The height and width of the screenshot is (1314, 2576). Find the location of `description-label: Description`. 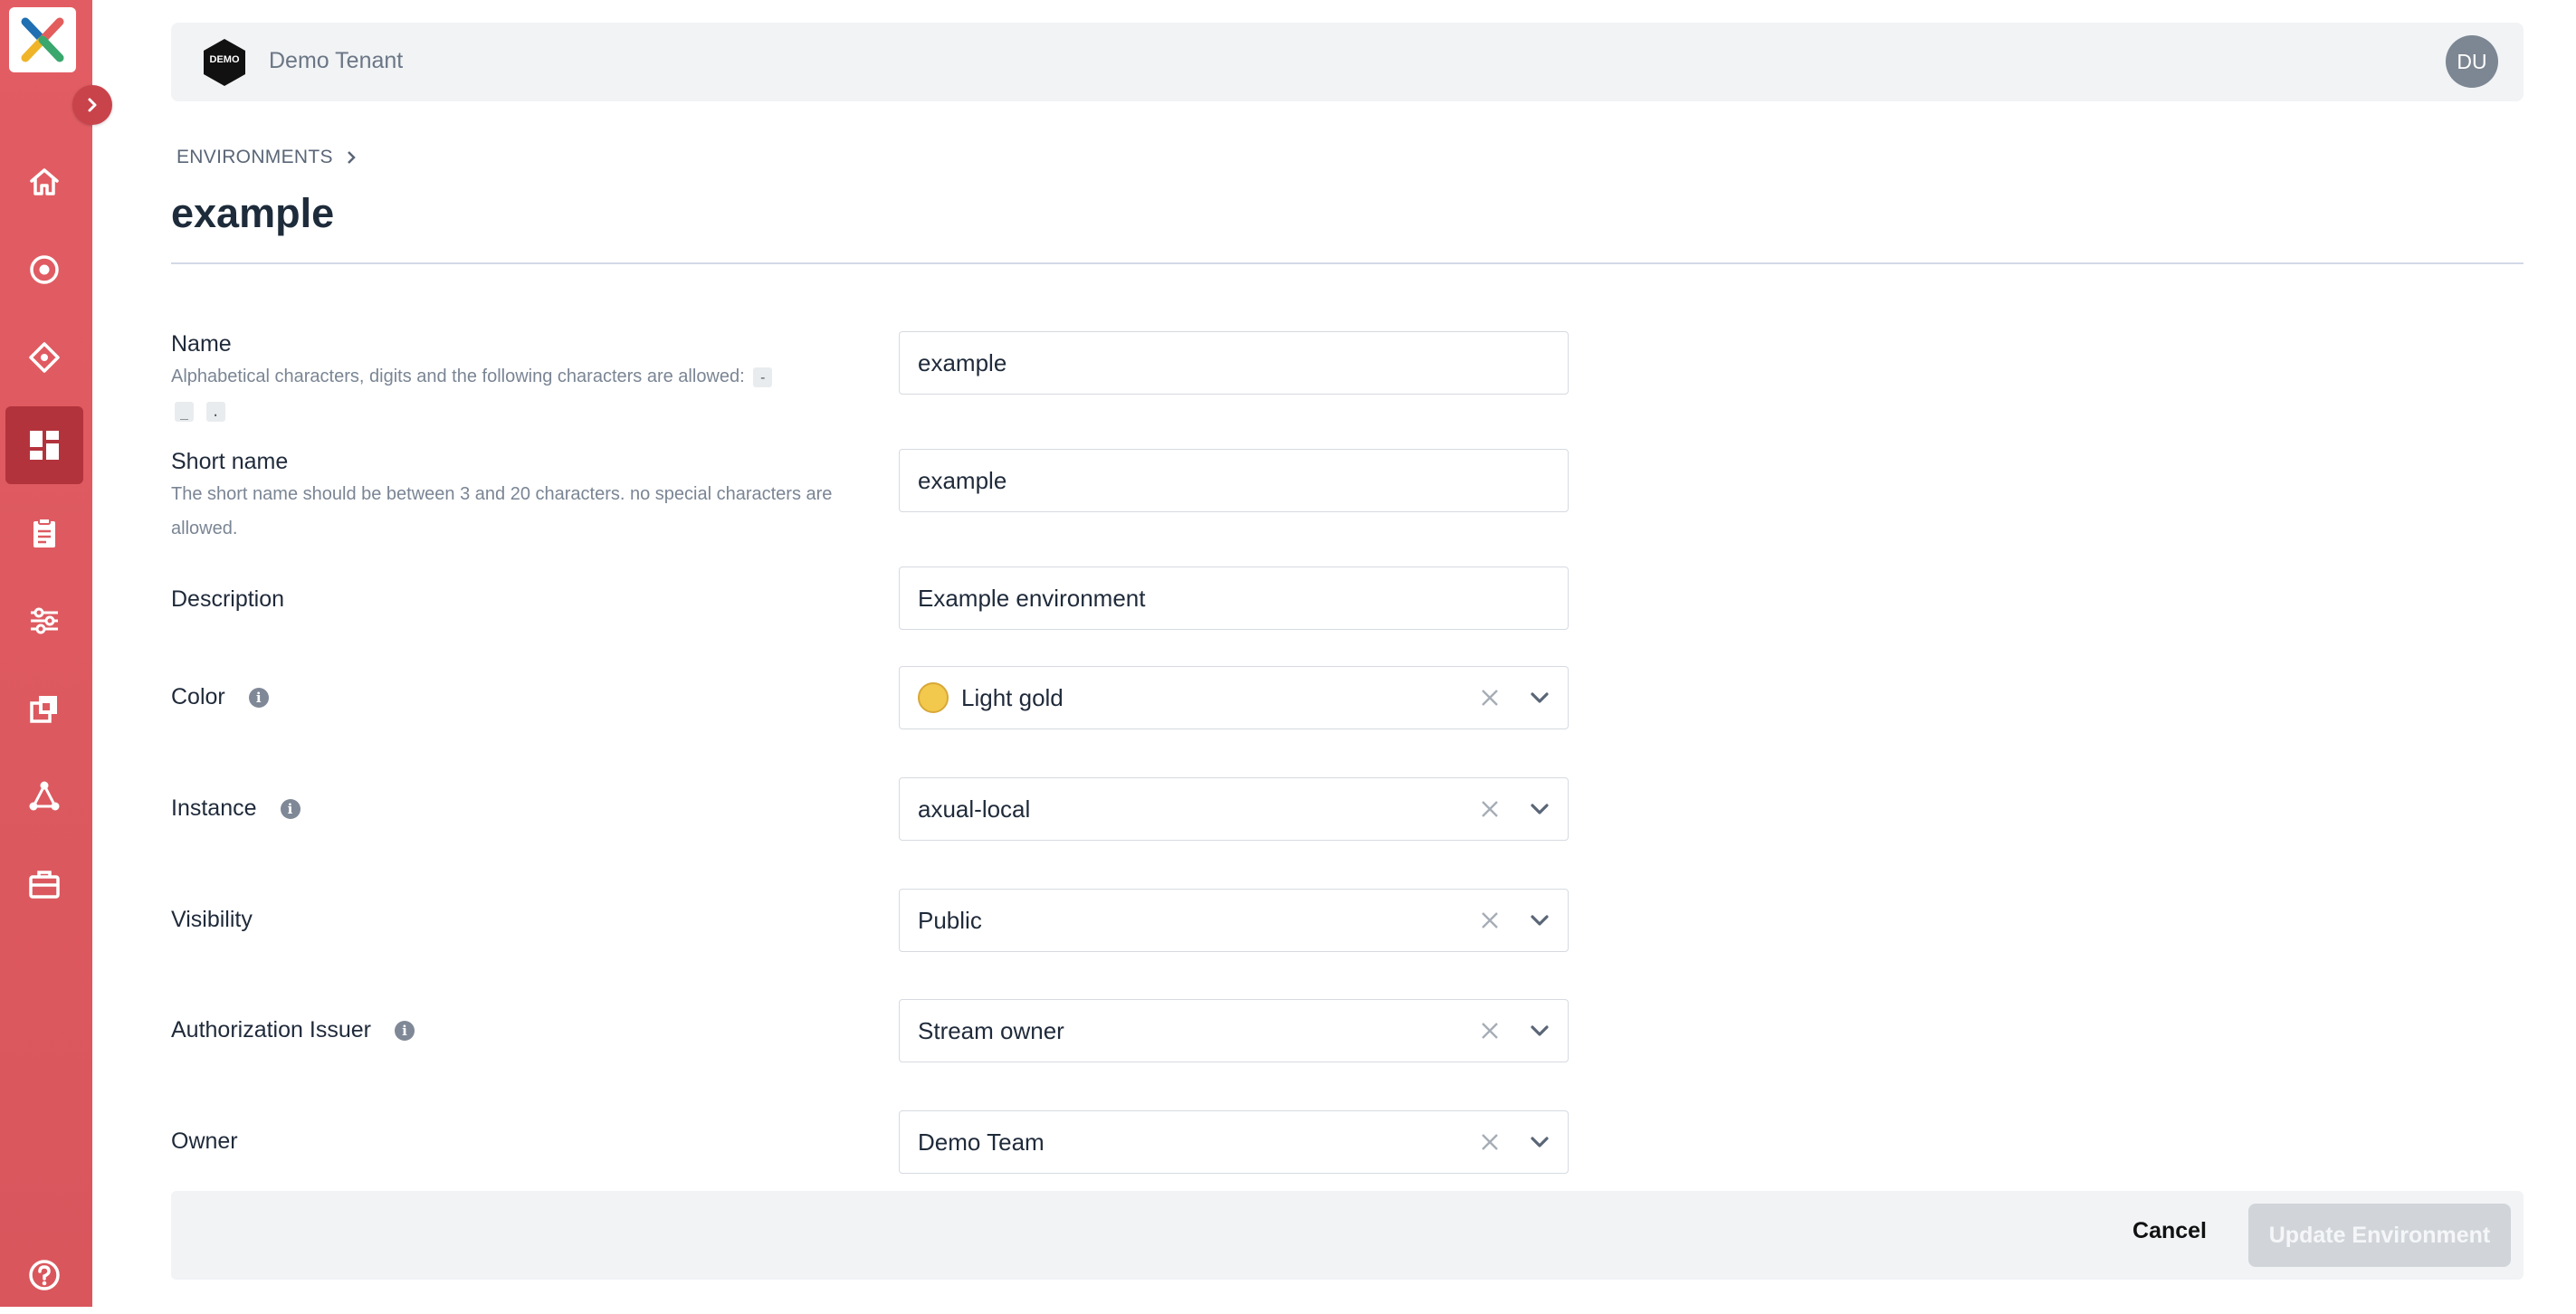

description-label: Description is located at coordinates (228, 599).